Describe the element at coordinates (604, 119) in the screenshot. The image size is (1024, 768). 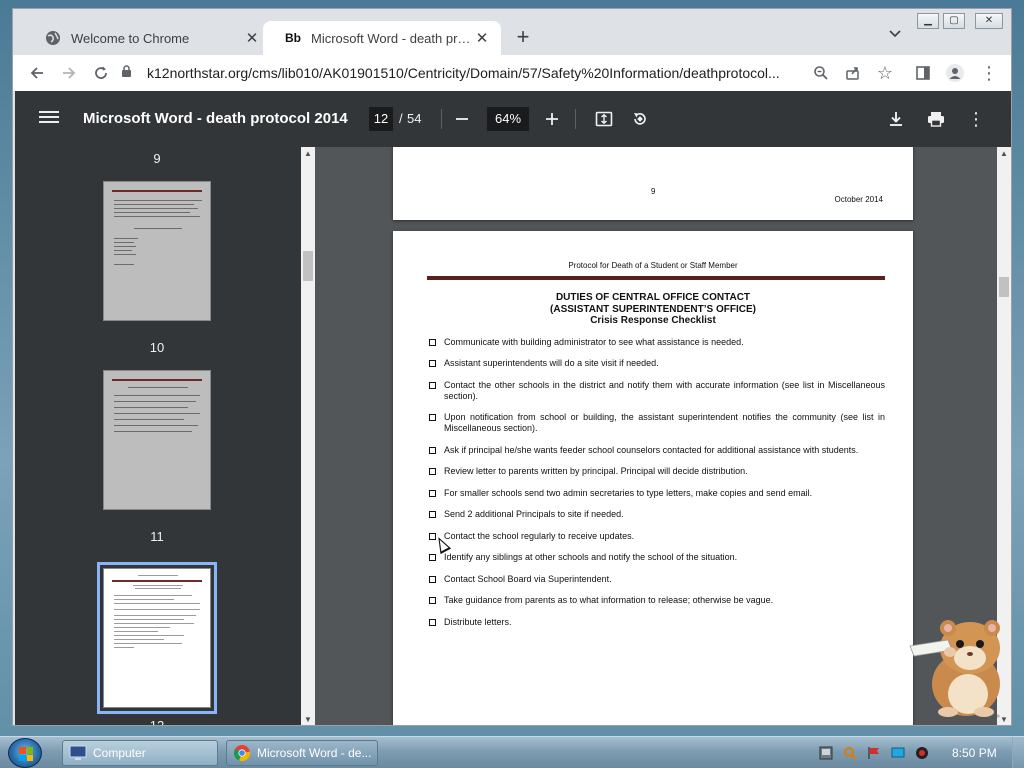
I see `fit-to-page-icon` at that location.